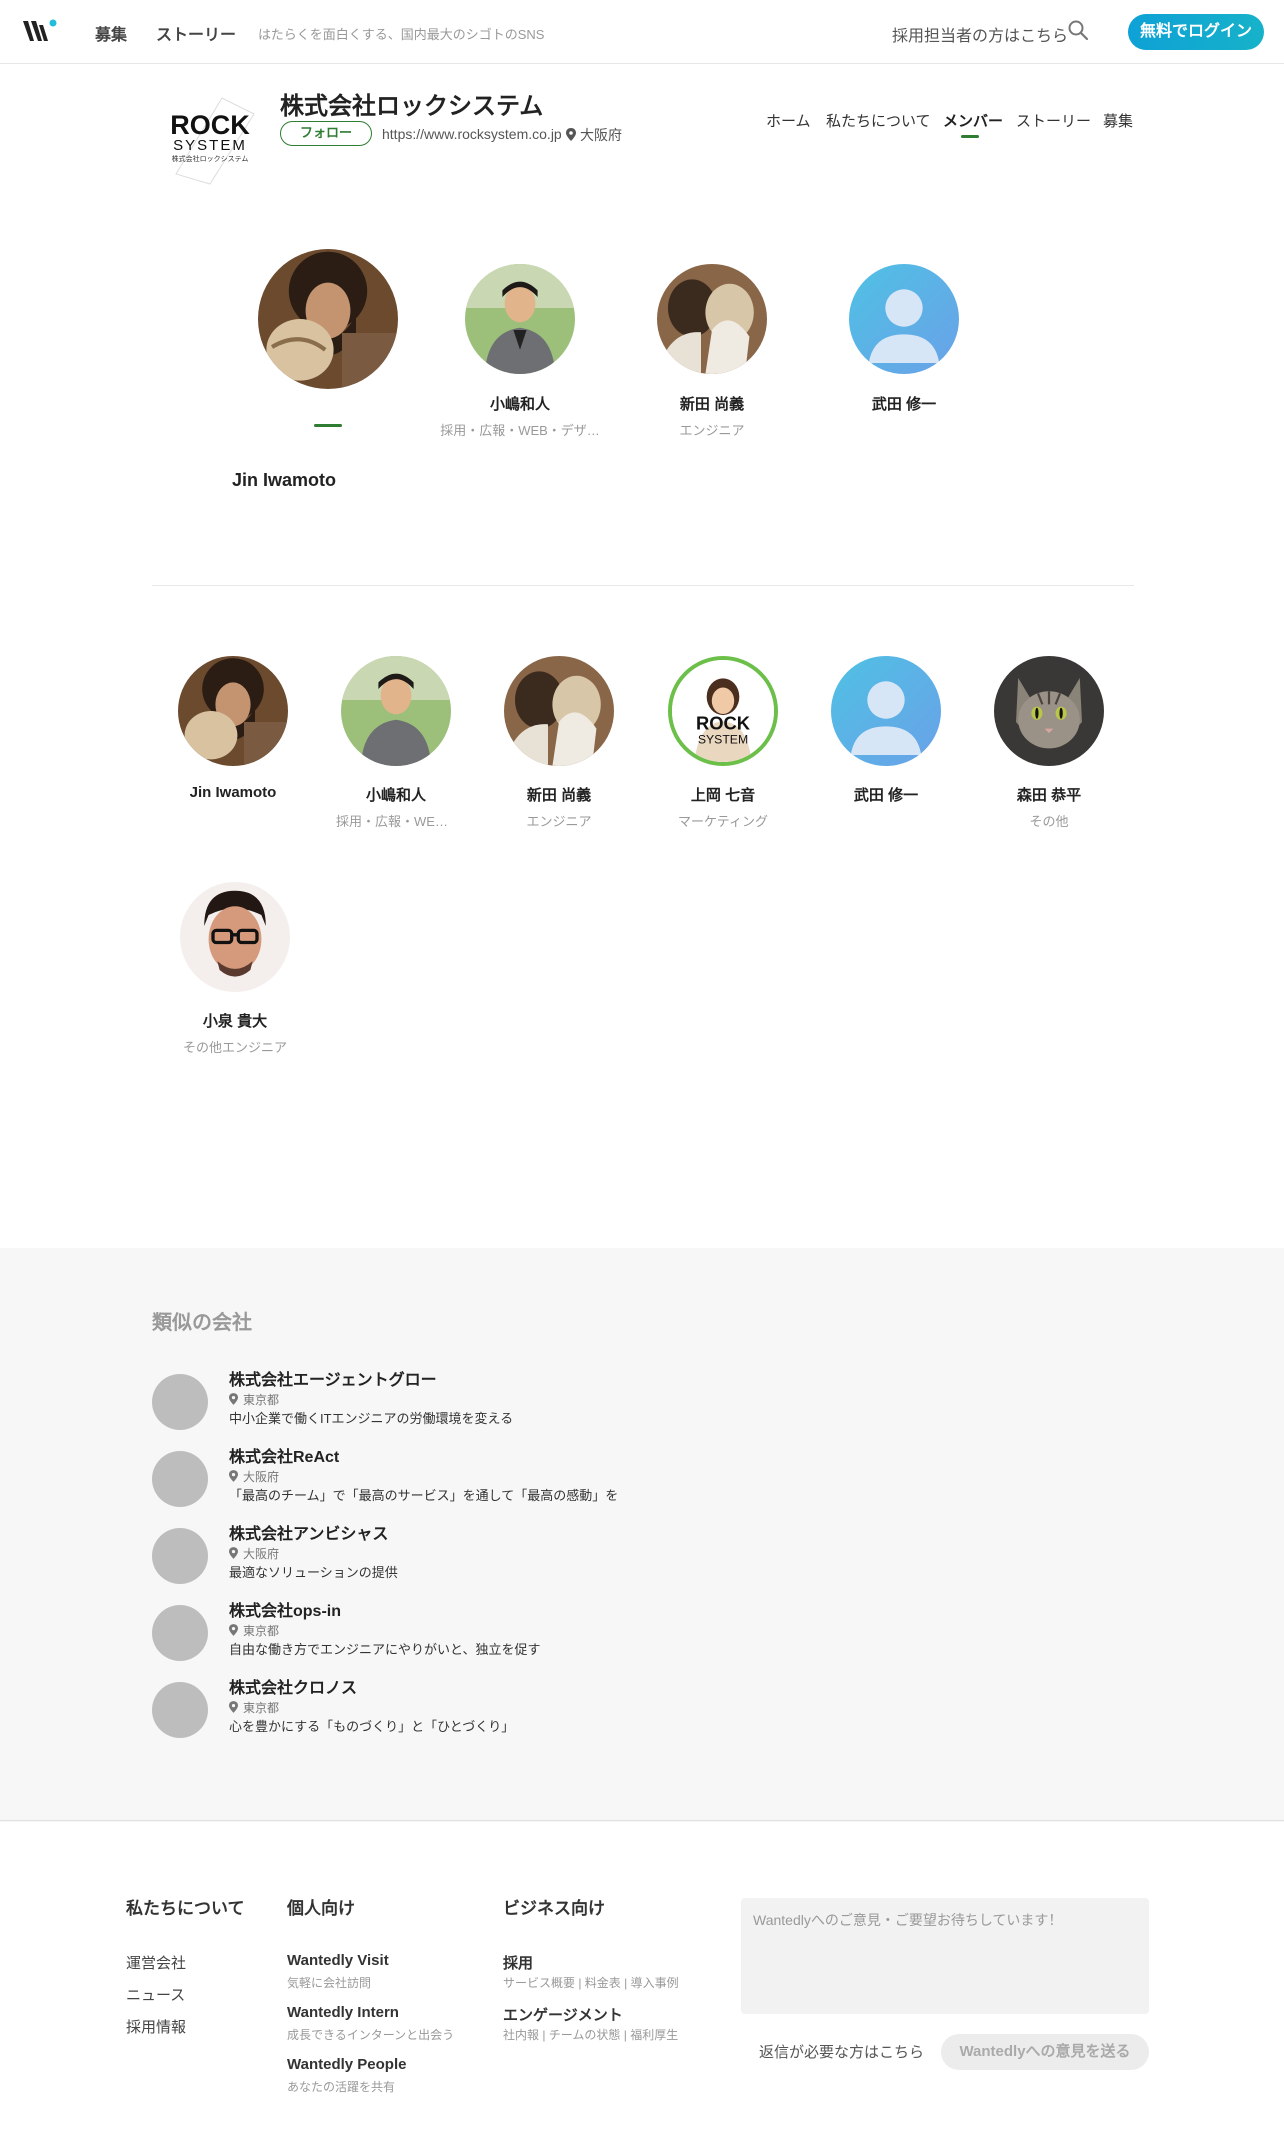 This screenshot has height=2129, width=1284. What do you see at coordinates (372, 1726) in the screenshot?
I see `similar-company-description: 心を豊かにする「ものづくり」と「ひとづくり」` at bounding box center [372, 1726].